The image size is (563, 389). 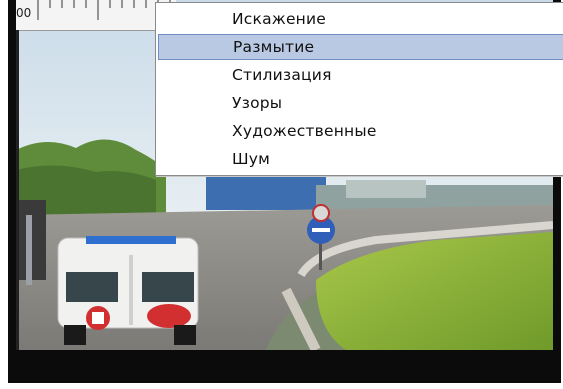 What do you see at coordinates (17, 190) in the screenshot?
I see `vertical-ruler` at bounding box center [17, 190].